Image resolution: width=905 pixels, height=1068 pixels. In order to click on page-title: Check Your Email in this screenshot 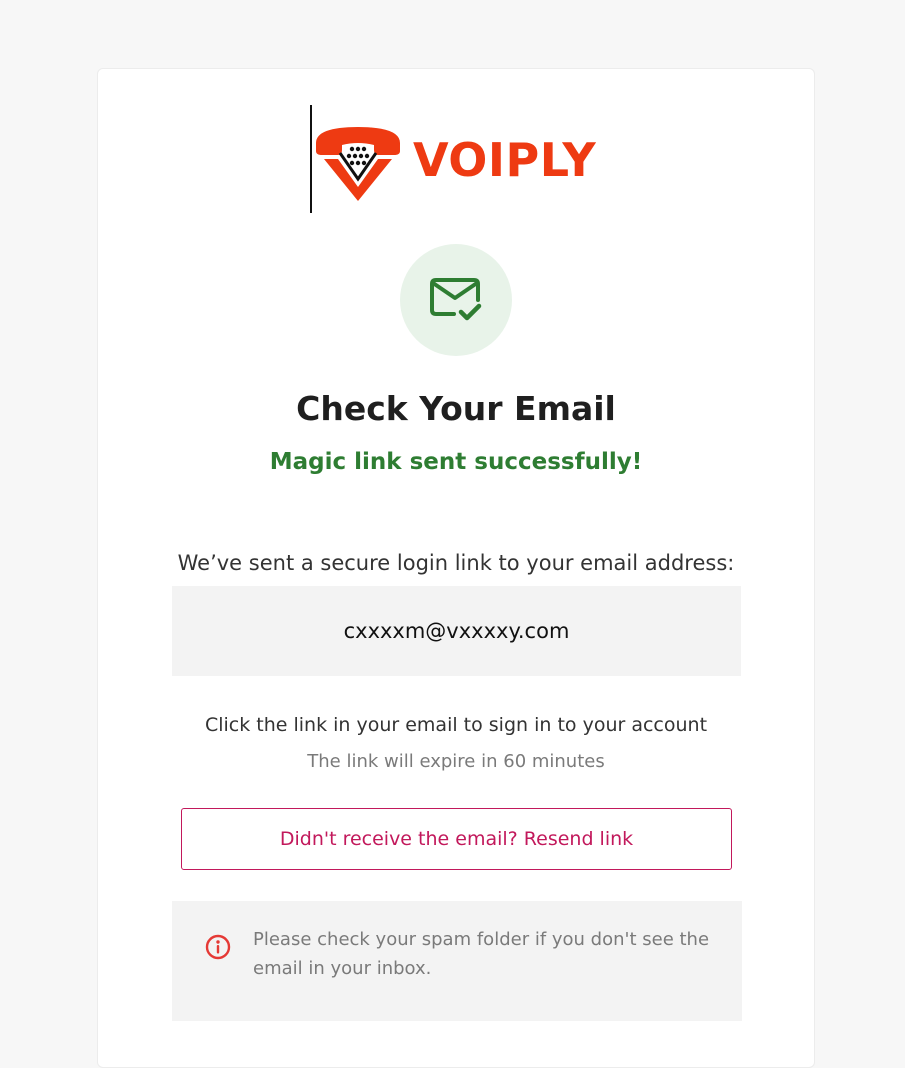, I will do `click(456, 408)`.